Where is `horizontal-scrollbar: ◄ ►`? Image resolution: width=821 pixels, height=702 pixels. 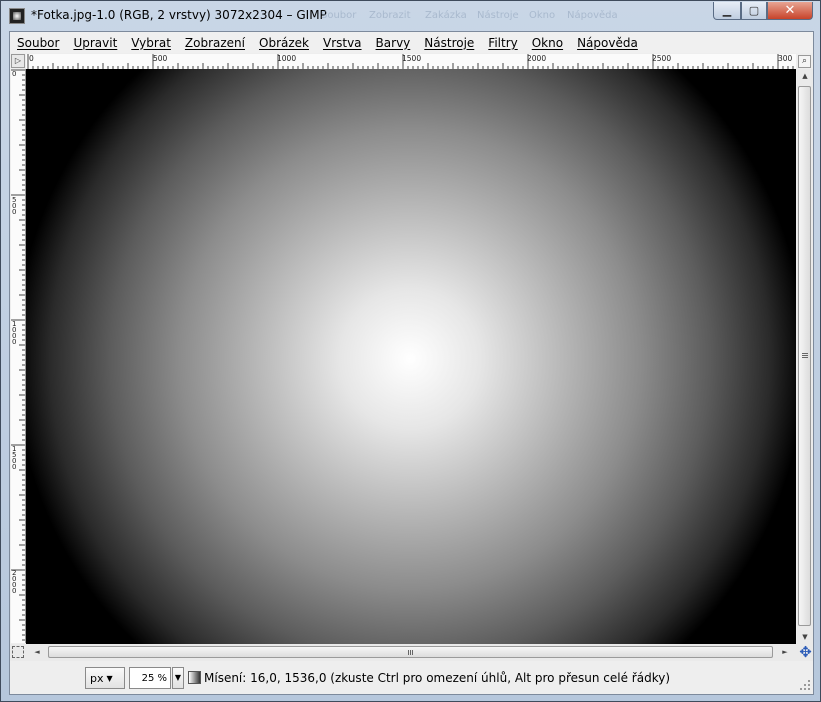
horizontal-scrollbar: ◄ ► is located at coordinates (411, 652).